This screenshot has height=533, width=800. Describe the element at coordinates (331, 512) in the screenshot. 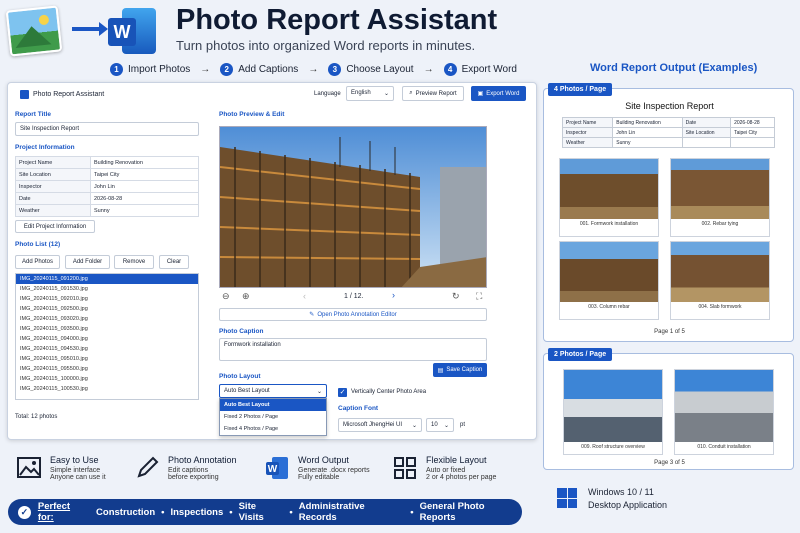

I see `use-case: Administrative Records` at that location.